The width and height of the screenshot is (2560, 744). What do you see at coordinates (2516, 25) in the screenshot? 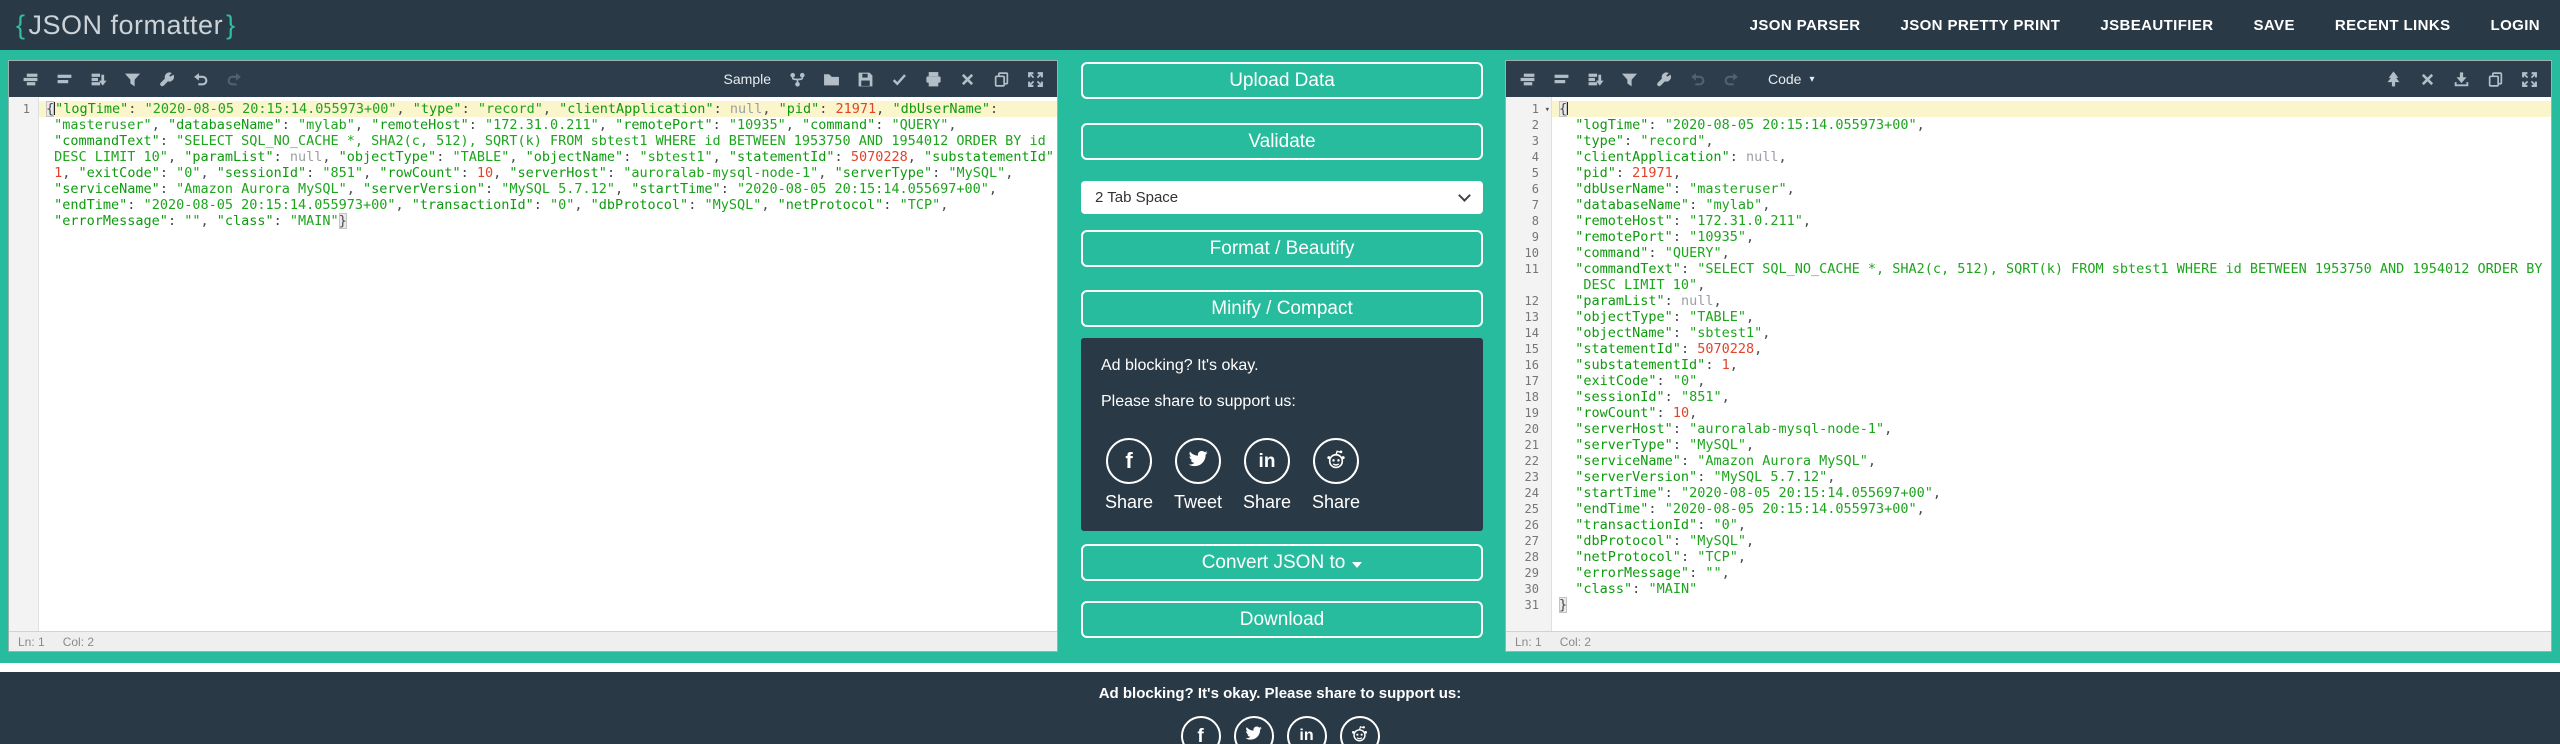
I see `nav-link-login: LOGIN` at bounding box center [2516, 25].